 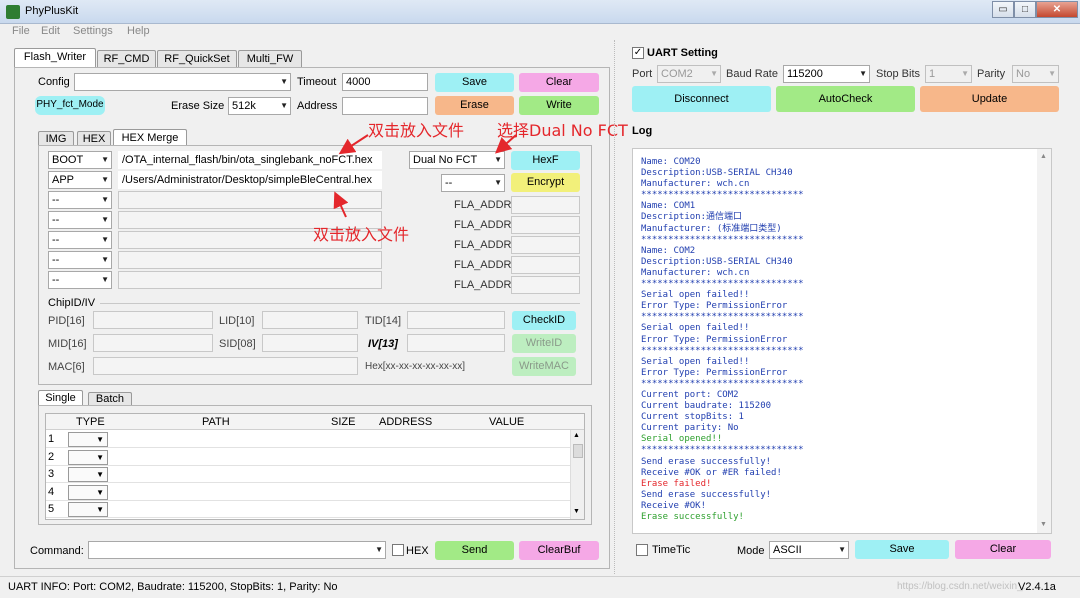 I want to click on tab-rf-quickset: RF_QuickSet, so click(x=197, y=59).